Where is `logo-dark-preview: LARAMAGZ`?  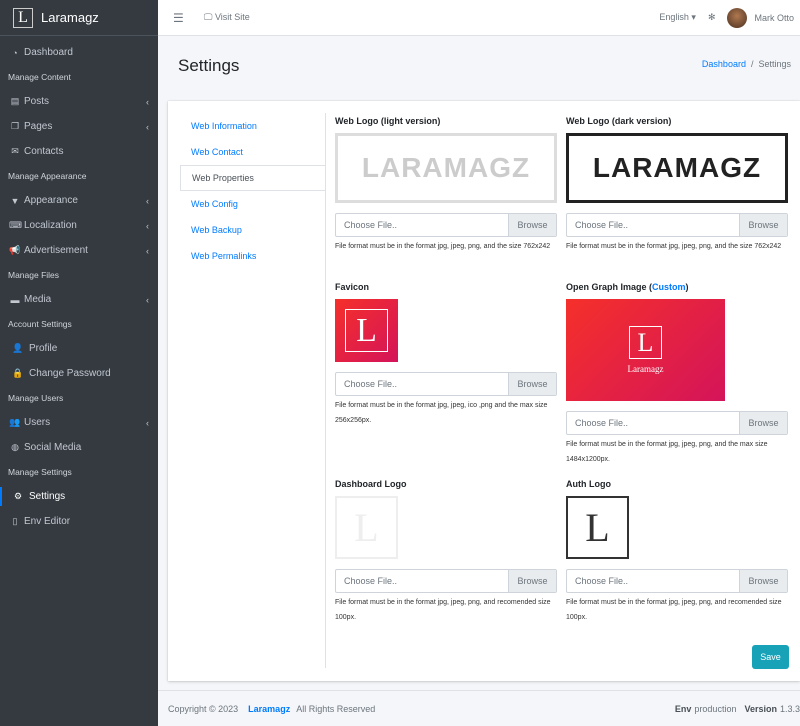
logo-dark-preview: LARAMAGZ is located at coordinates (677, 168).